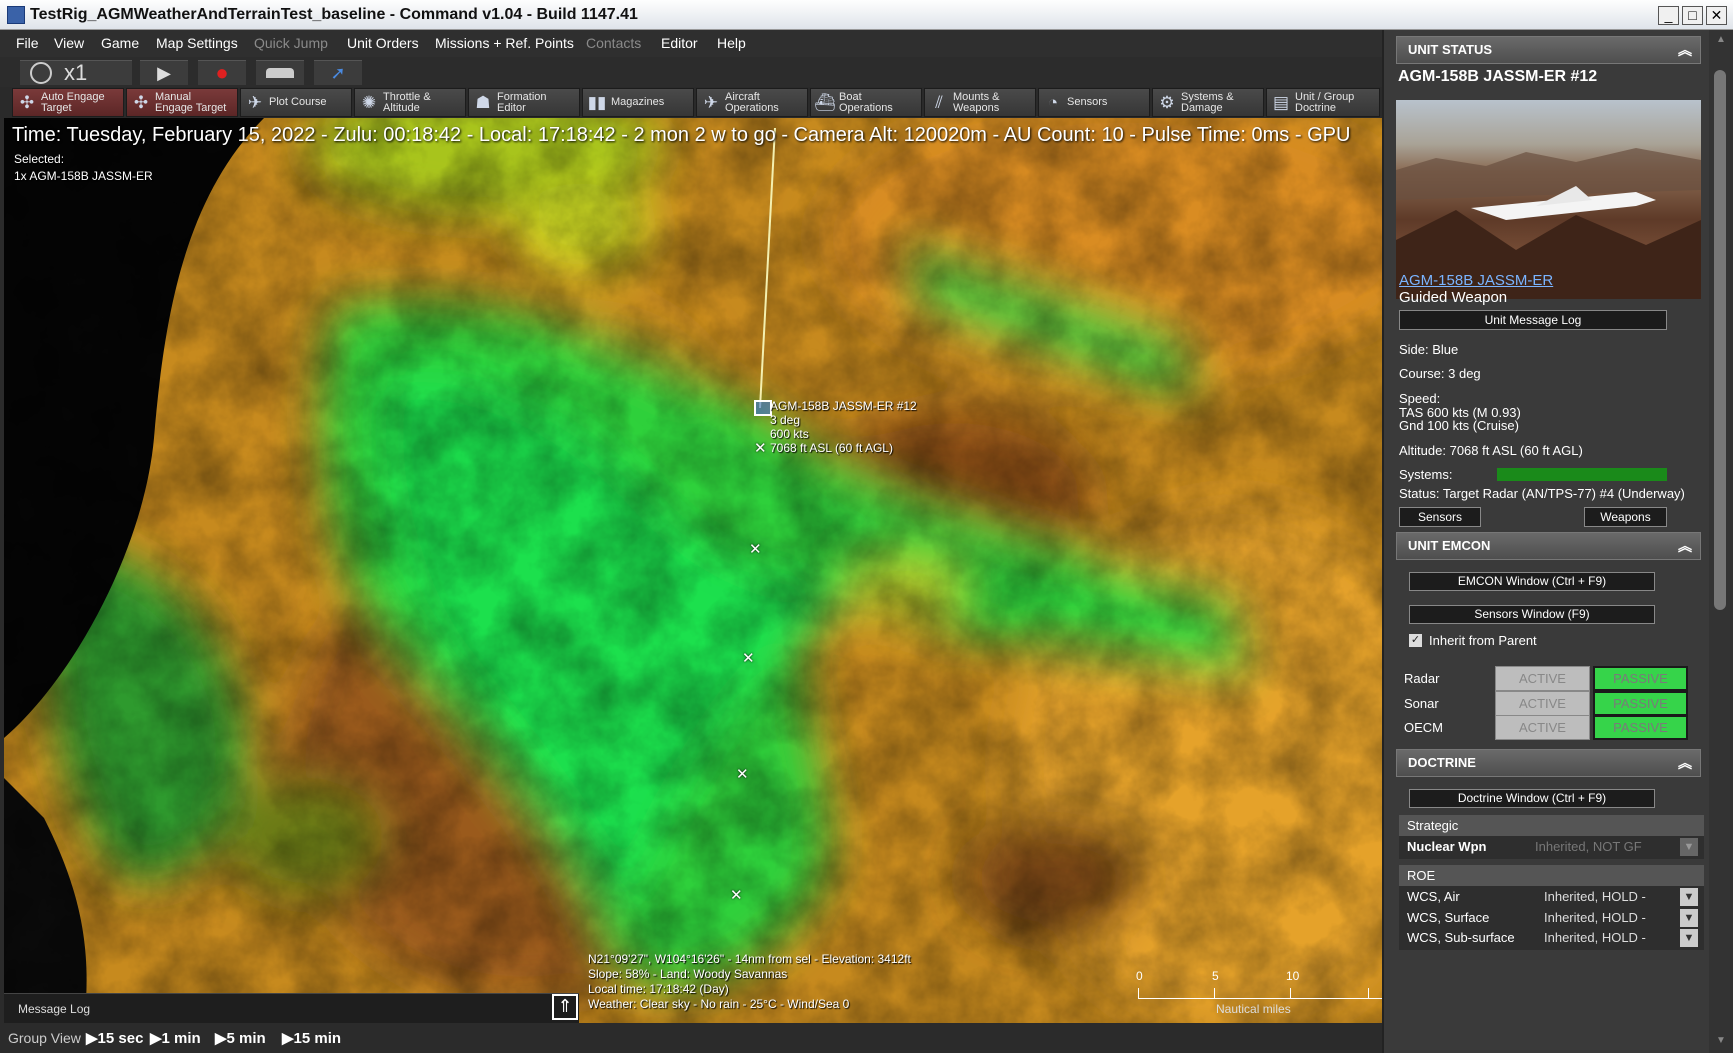 This screenshot has width=1733, height=1053. Describe the element at coordinates (483, 102) in the screenshot. I see `group-icon: ☗` at that location.